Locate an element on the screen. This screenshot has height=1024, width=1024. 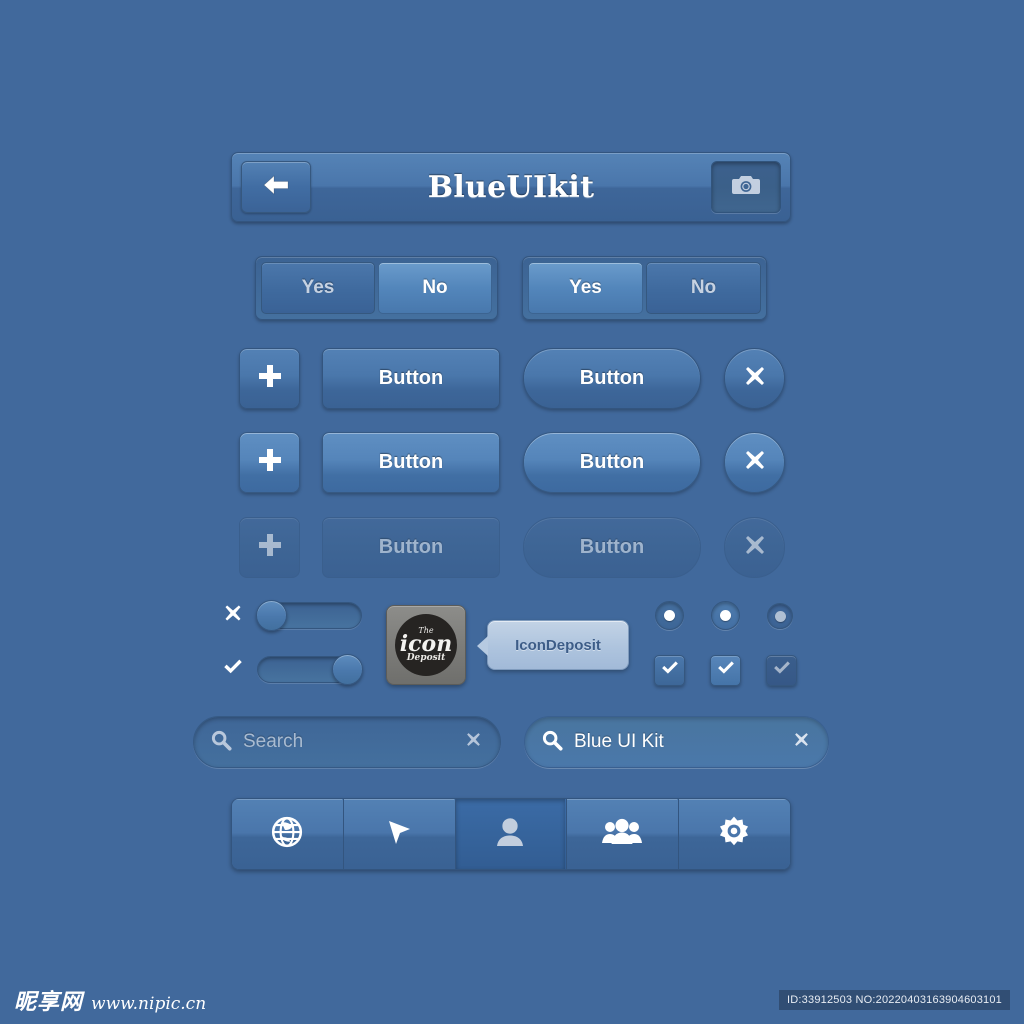
toggle-switch-off is located at coordinates (309, 615).